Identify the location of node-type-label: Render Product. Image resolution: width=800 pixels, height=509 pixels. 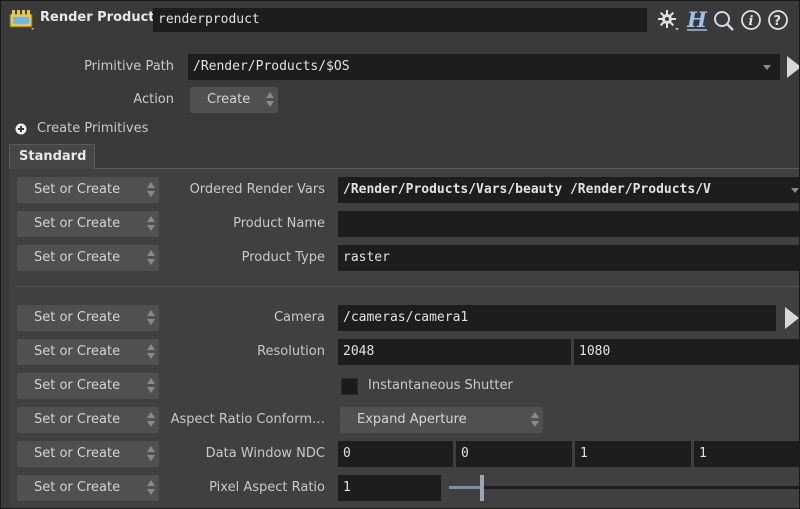
(97, 17).